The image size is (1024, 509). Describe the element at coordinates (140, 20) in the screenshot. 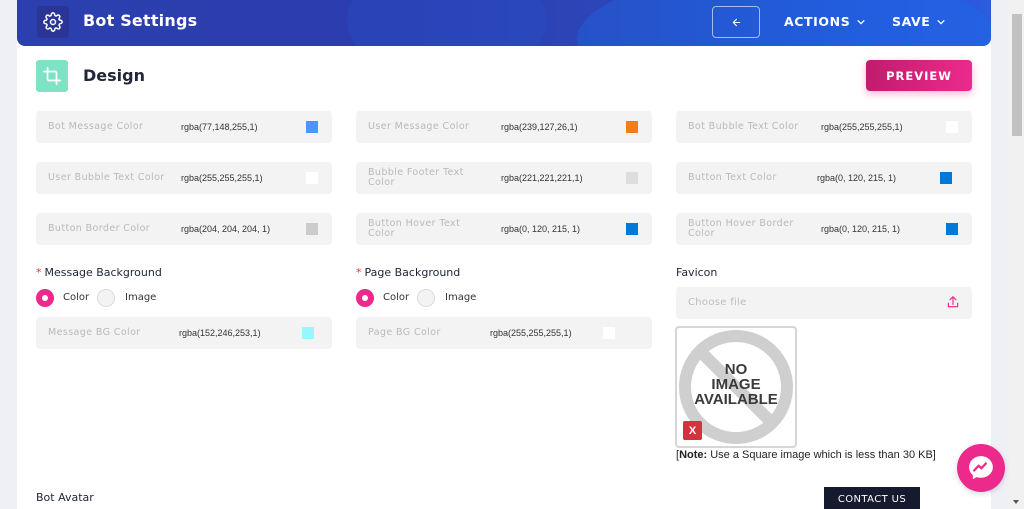

I see `page-title: Bot Settings` at that location.